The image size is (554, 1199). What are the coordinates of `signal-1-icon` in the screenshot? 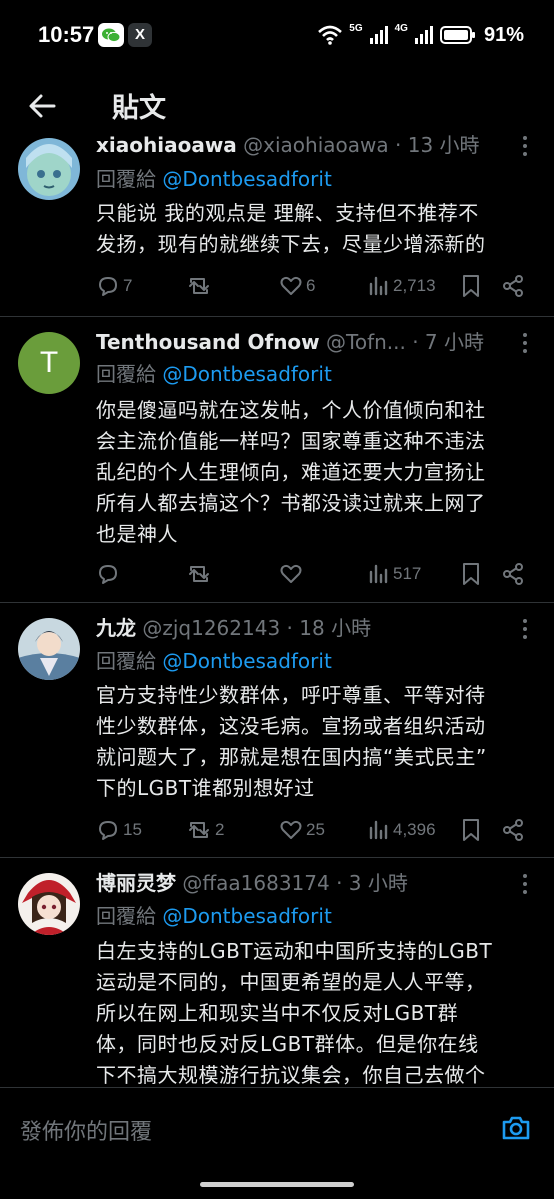 It's located at (378, 35).